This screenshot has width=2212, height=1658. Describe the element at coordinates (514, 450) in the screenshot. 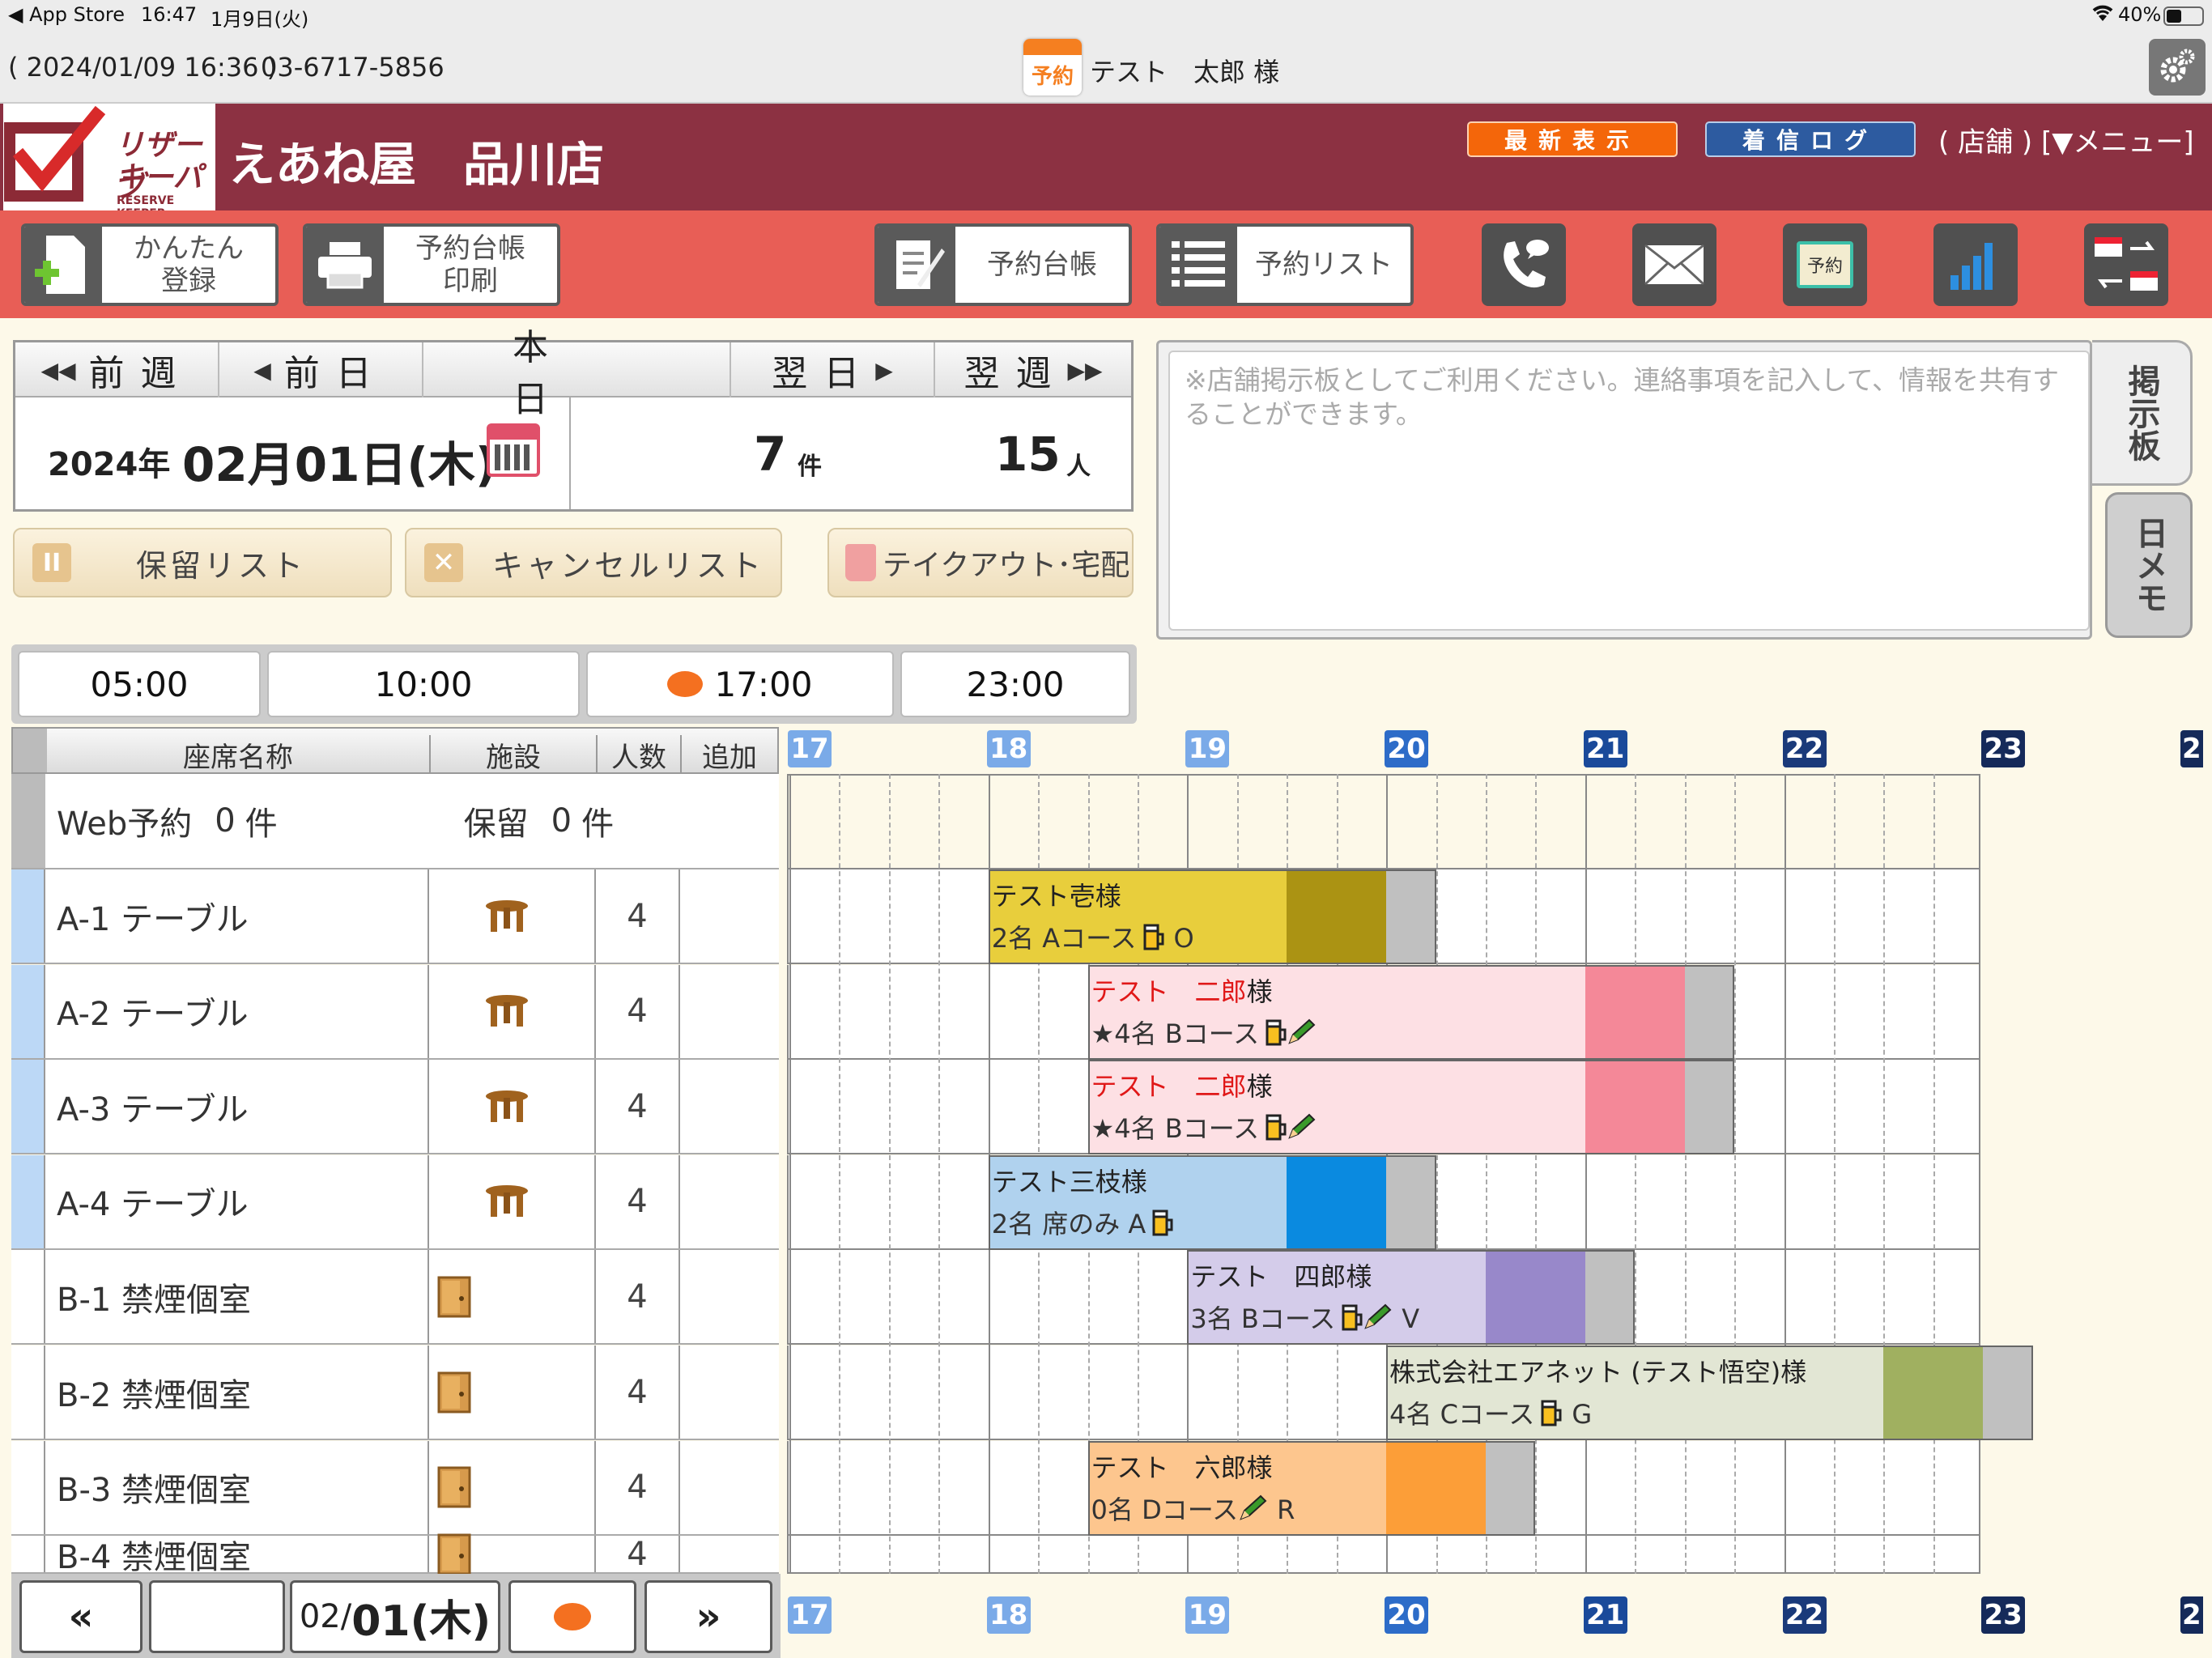

I see `calendar-icon` at that location.